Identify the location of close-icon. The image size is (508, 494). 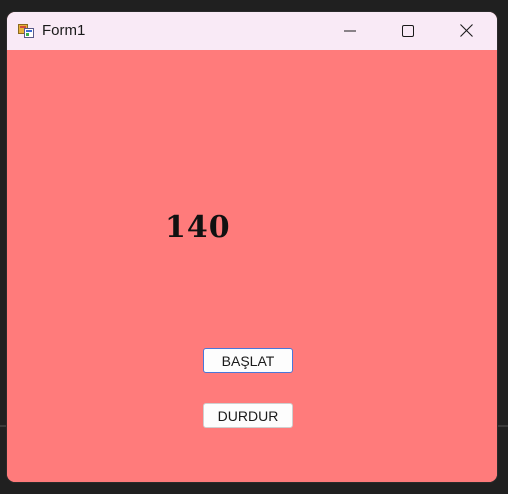
(466, 31).